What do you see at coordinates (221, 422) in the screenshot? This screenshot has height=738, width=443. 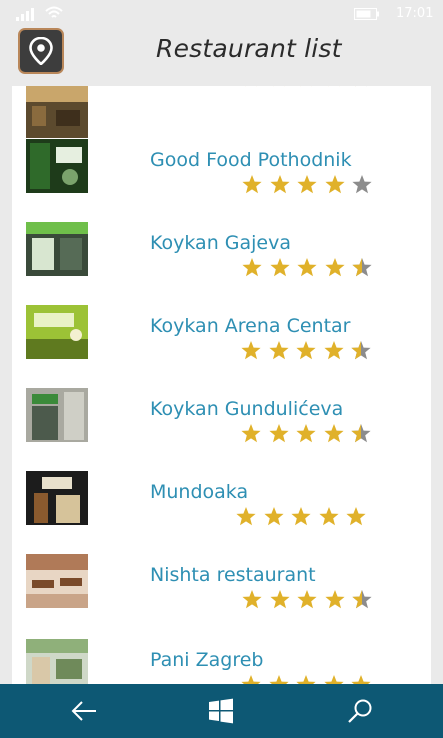 I see `list-item: Koykan Gundulićeva` at bounding box center [221, 422].